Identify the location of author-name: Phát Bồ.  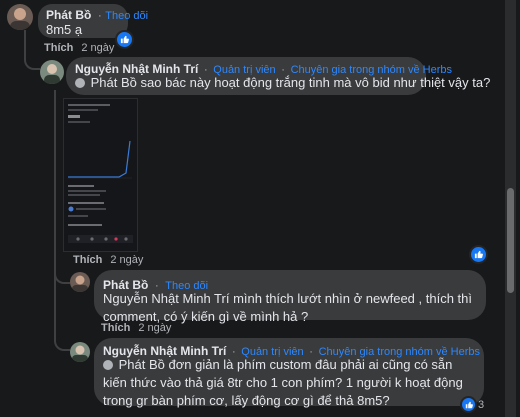
(68, 15).